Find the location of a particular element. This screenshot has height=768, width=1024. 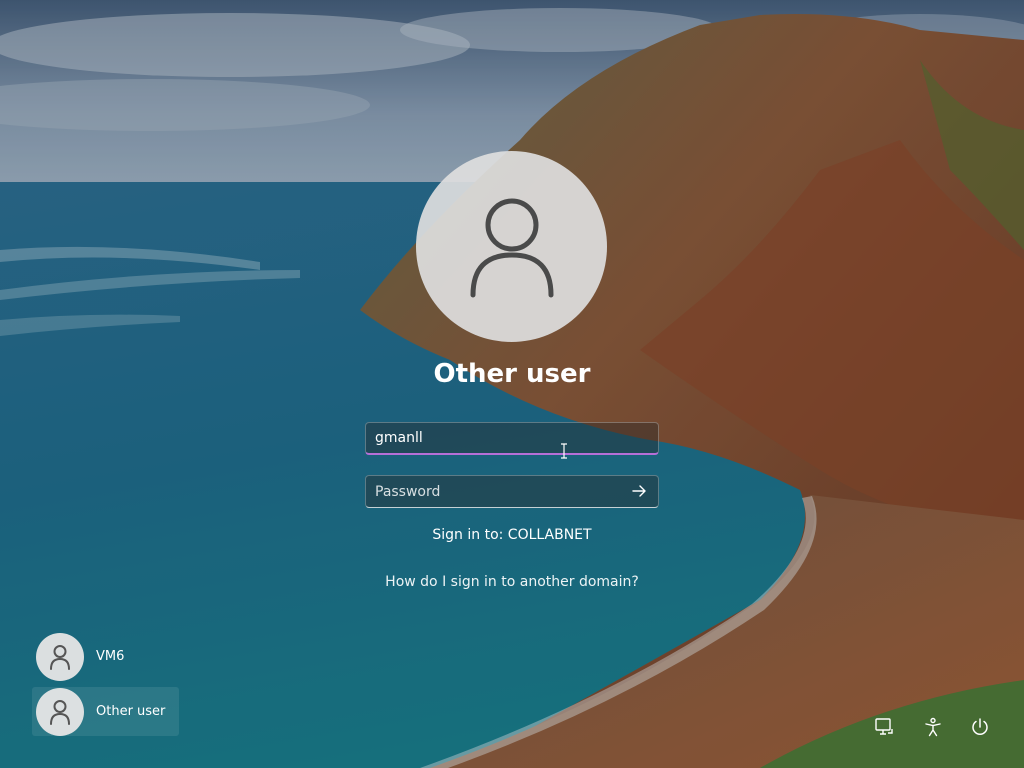

power-button is located at coordinates (980, 727).